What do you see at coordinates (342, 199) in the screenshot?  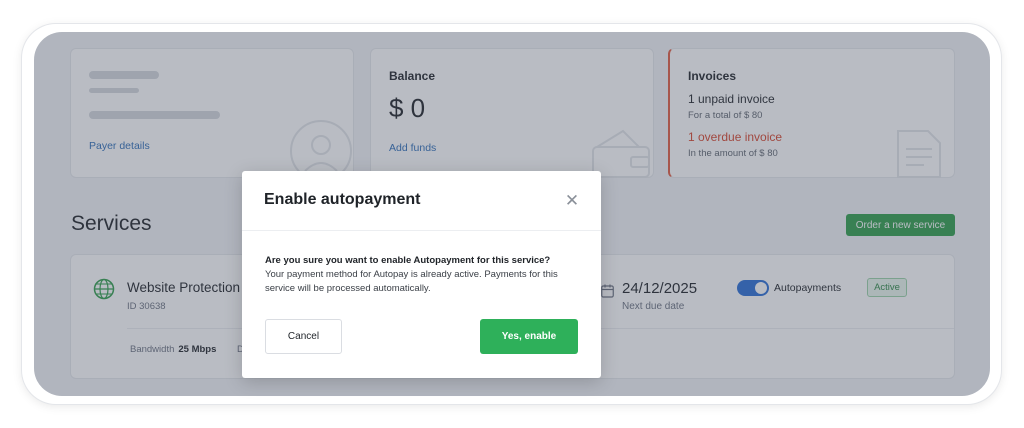 I see `dialog-title: Enable autopayment` at bounding box center [342, 199].